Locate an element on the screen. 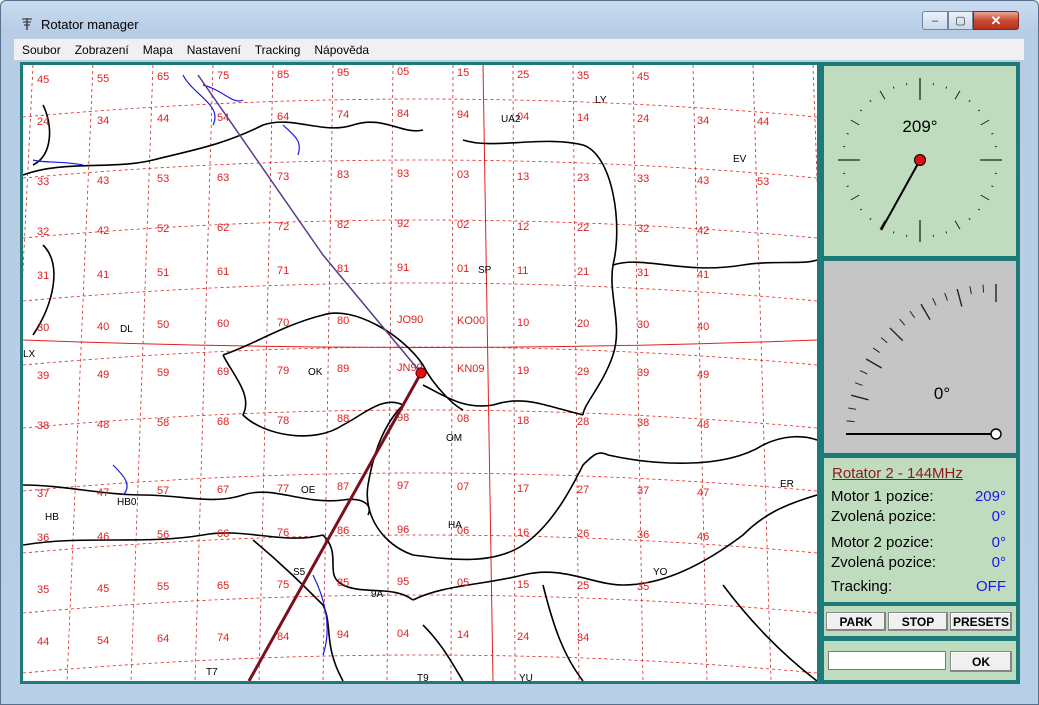  country-prefix-label: ER is located at coordinates (787, 484).